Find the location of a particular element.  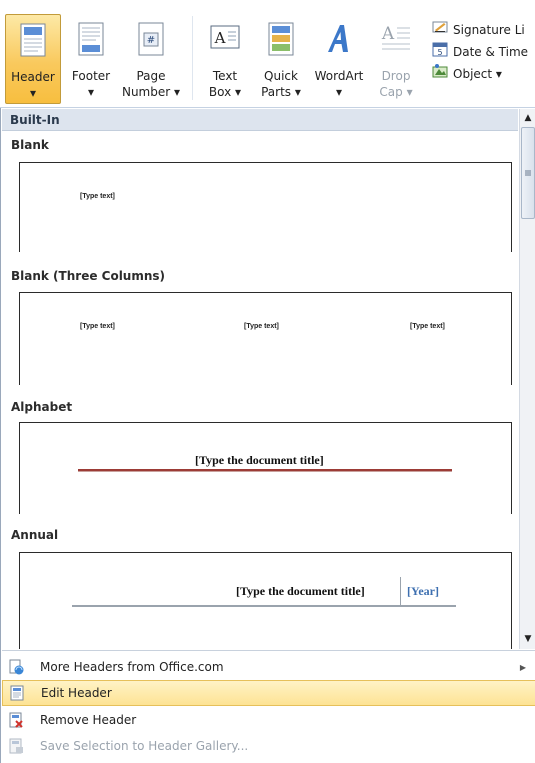

signature-line-label: Signature Li is located at coordinates (489, 30).